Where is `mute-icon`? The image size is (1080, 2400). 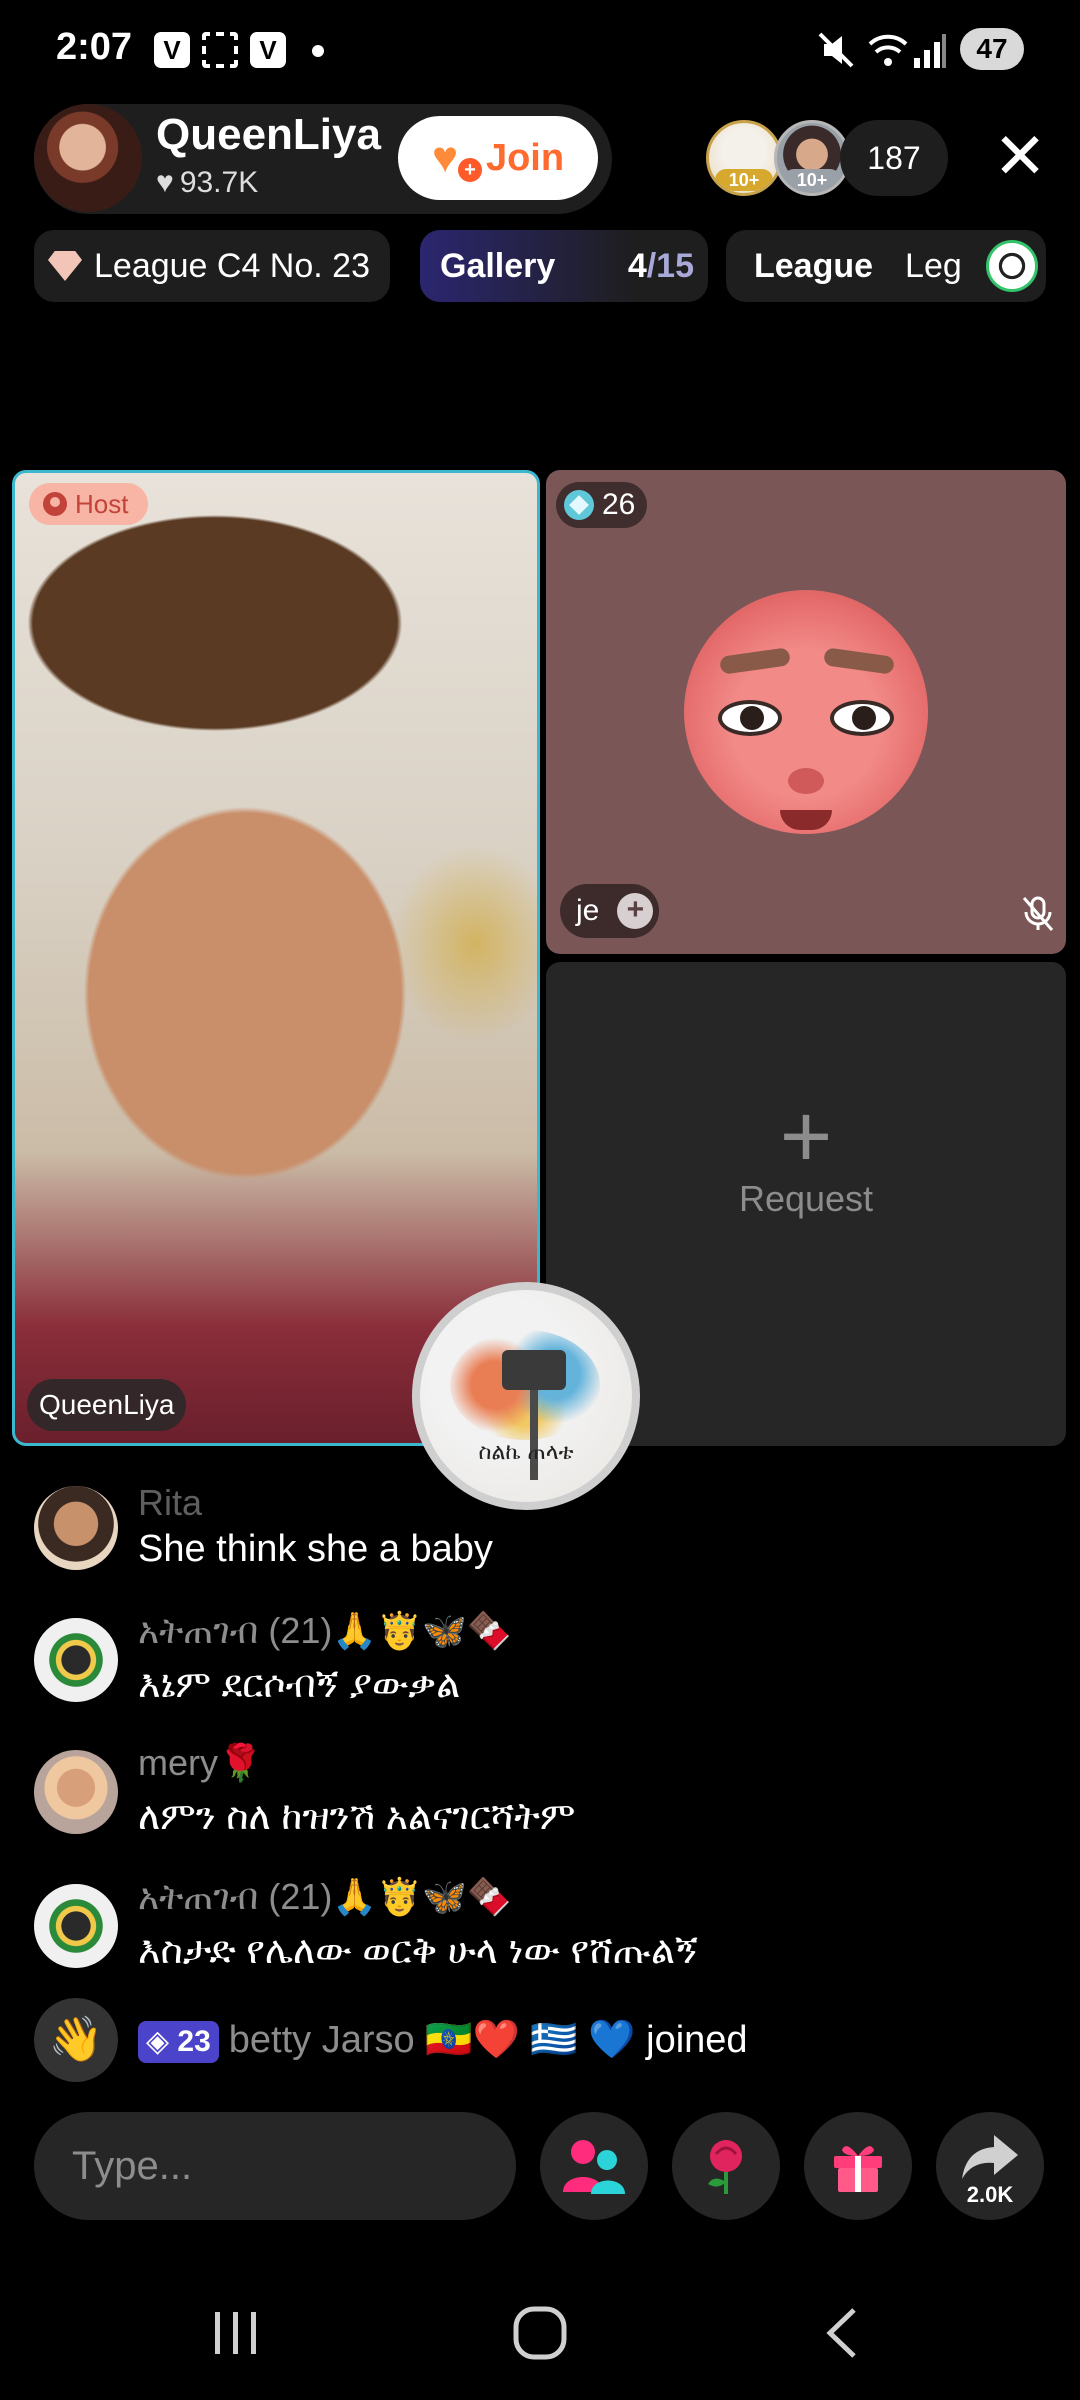
mute-icon is located at coordinates (836, 50).